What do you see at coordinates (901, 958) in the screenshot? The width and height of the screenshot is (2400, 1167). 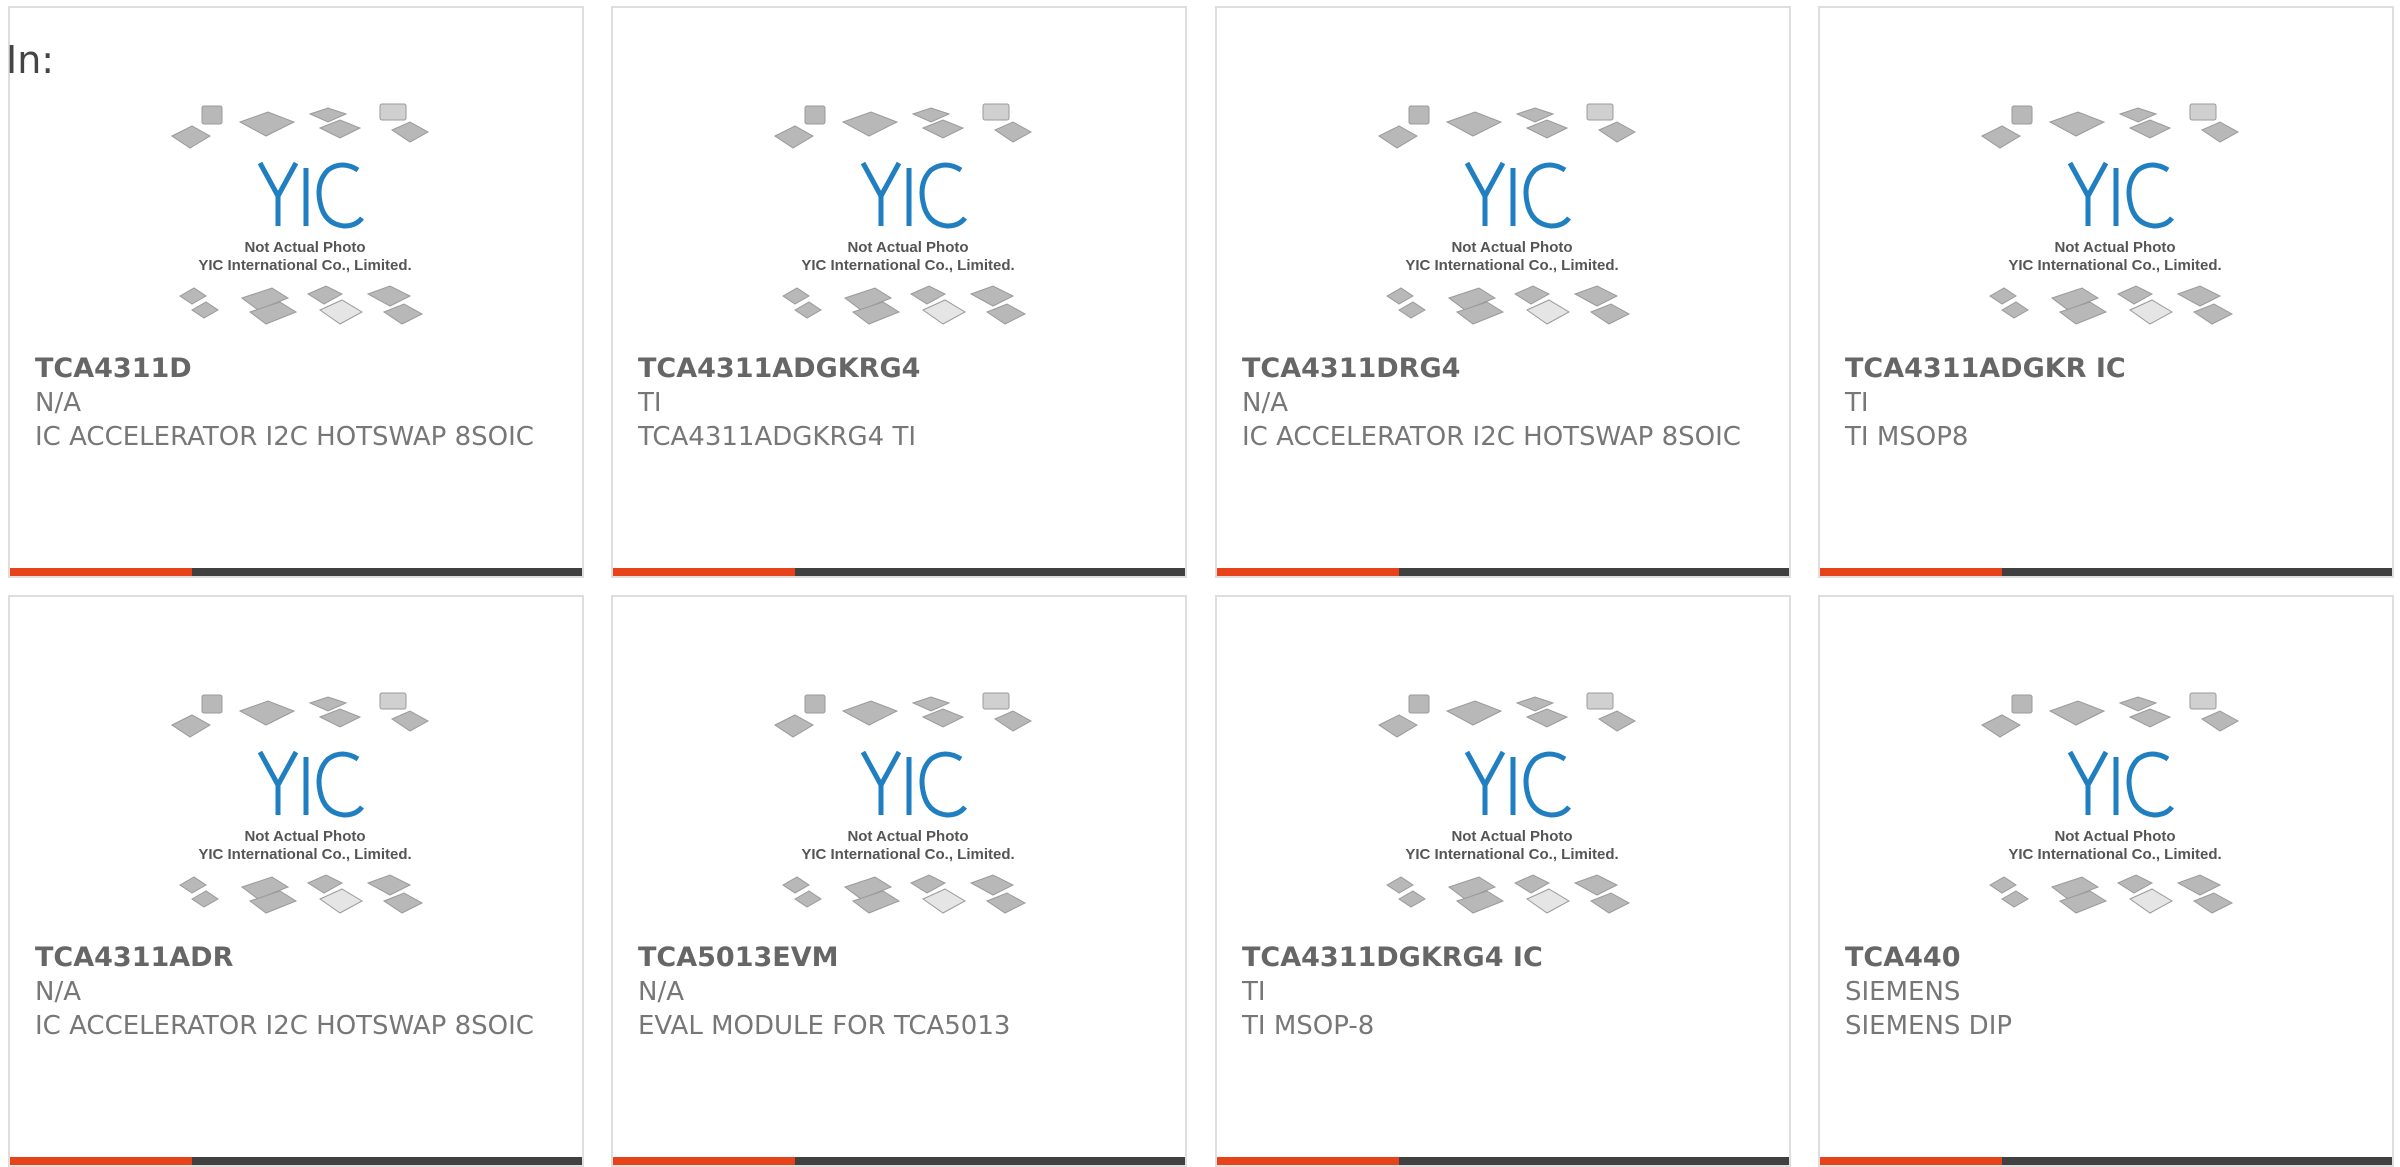 I see `part-number-link: TCA5013EVM` at bounding box center [901, 958].